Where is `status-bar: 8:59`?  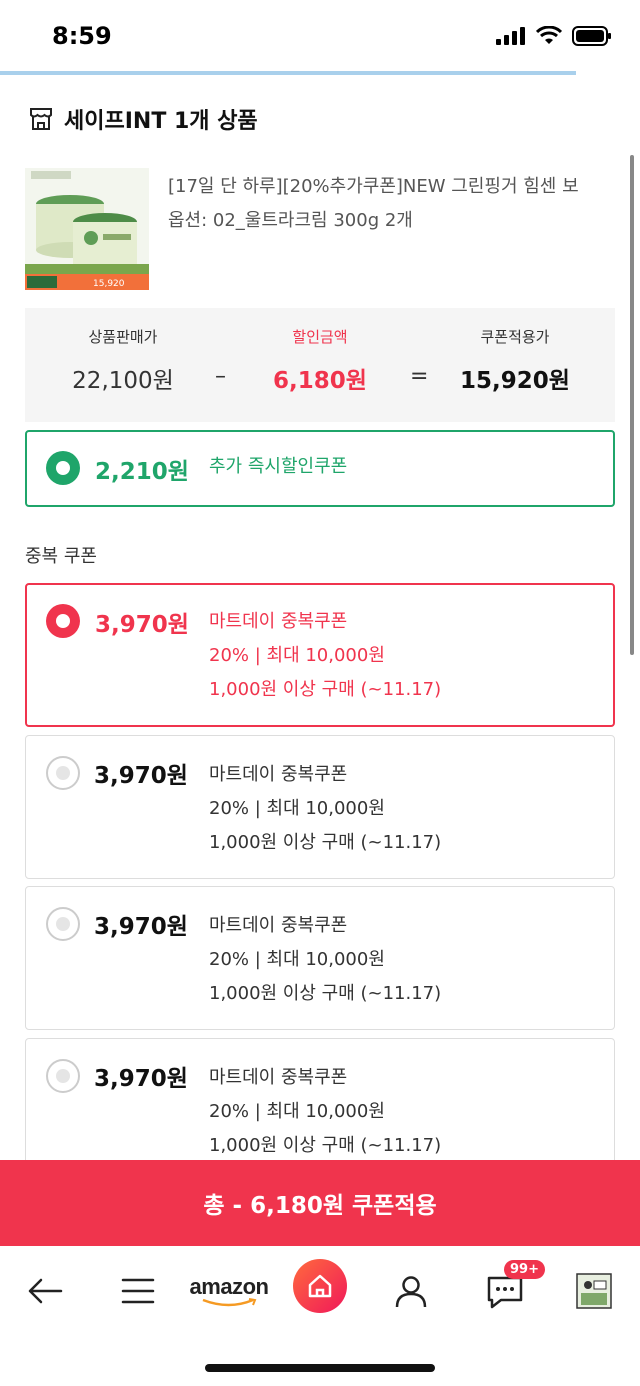 status-bar: 8:59 is located at coordinates (320, 36).